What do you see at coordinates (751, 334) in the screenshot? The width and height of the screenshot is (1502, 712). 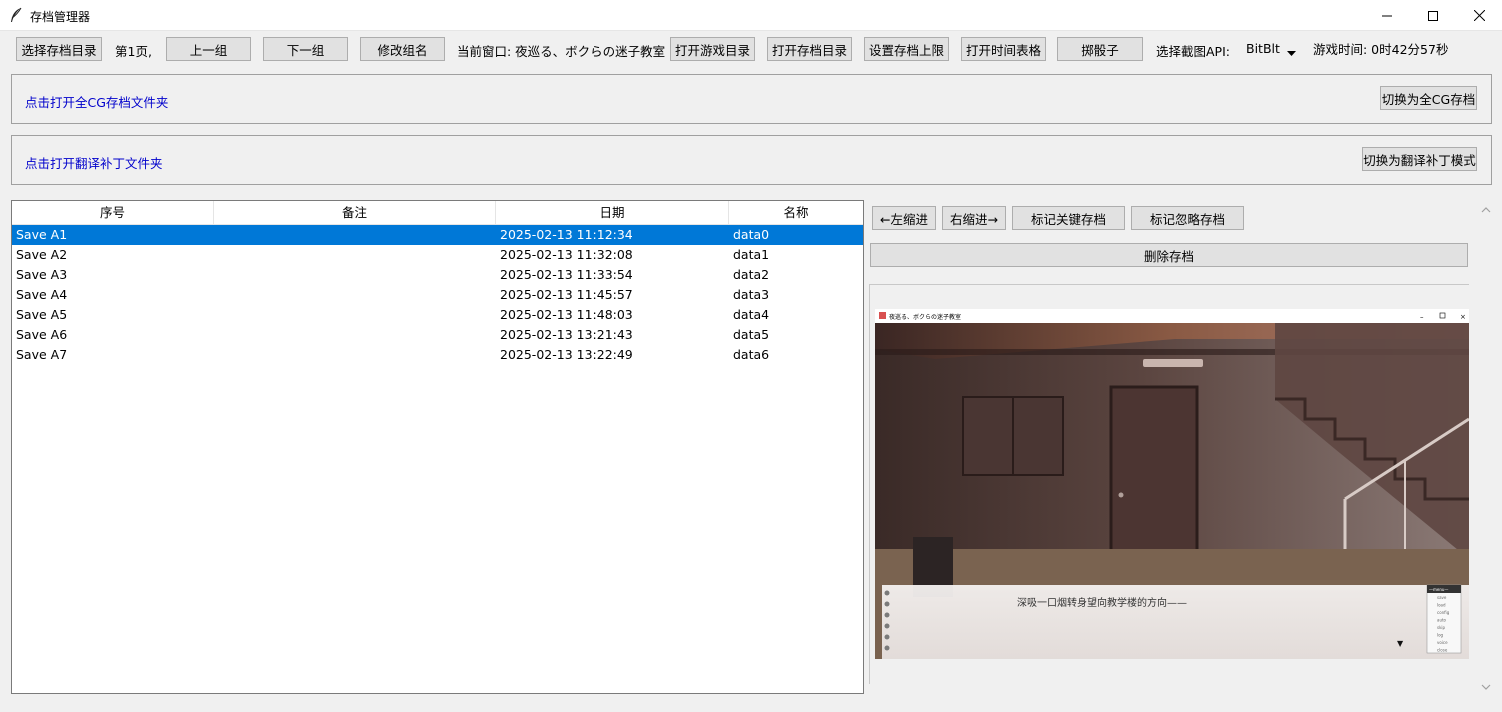 I see `cell-name: data5` at bounding box center [751, 334].